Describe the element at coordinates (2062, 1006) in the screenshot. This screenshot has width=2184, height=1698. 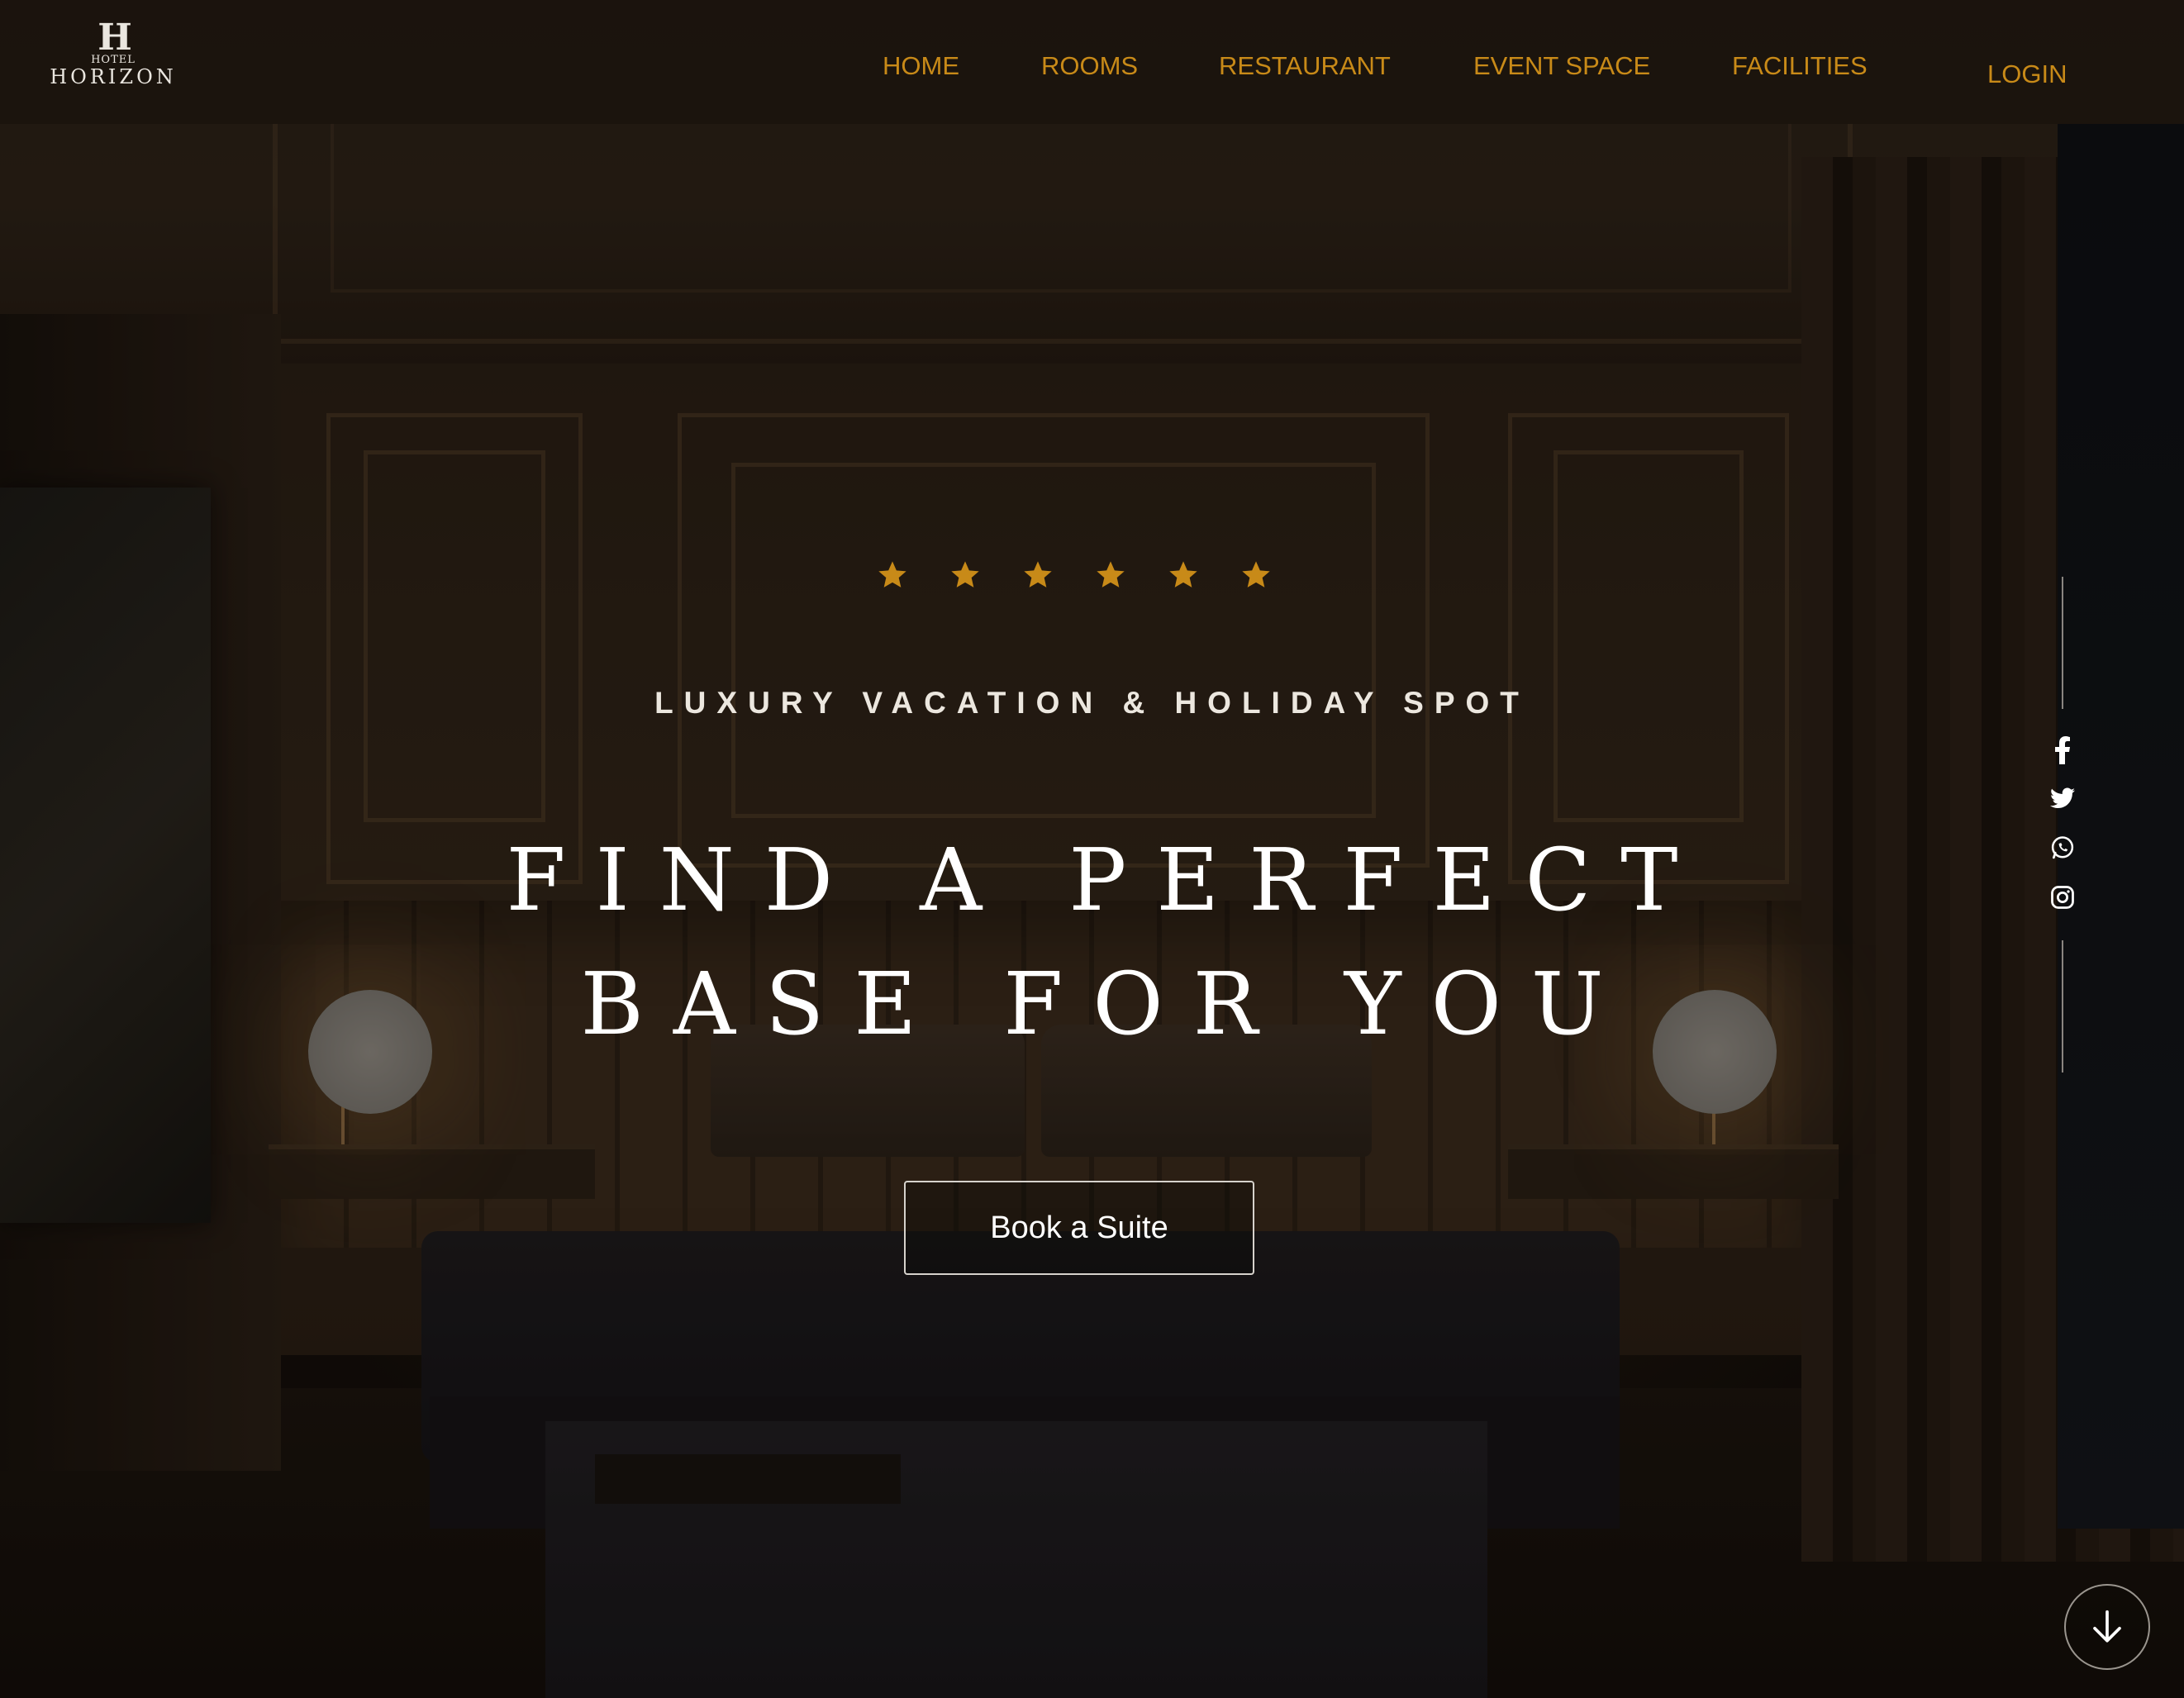
I see `social-divider-bottom` at that location.